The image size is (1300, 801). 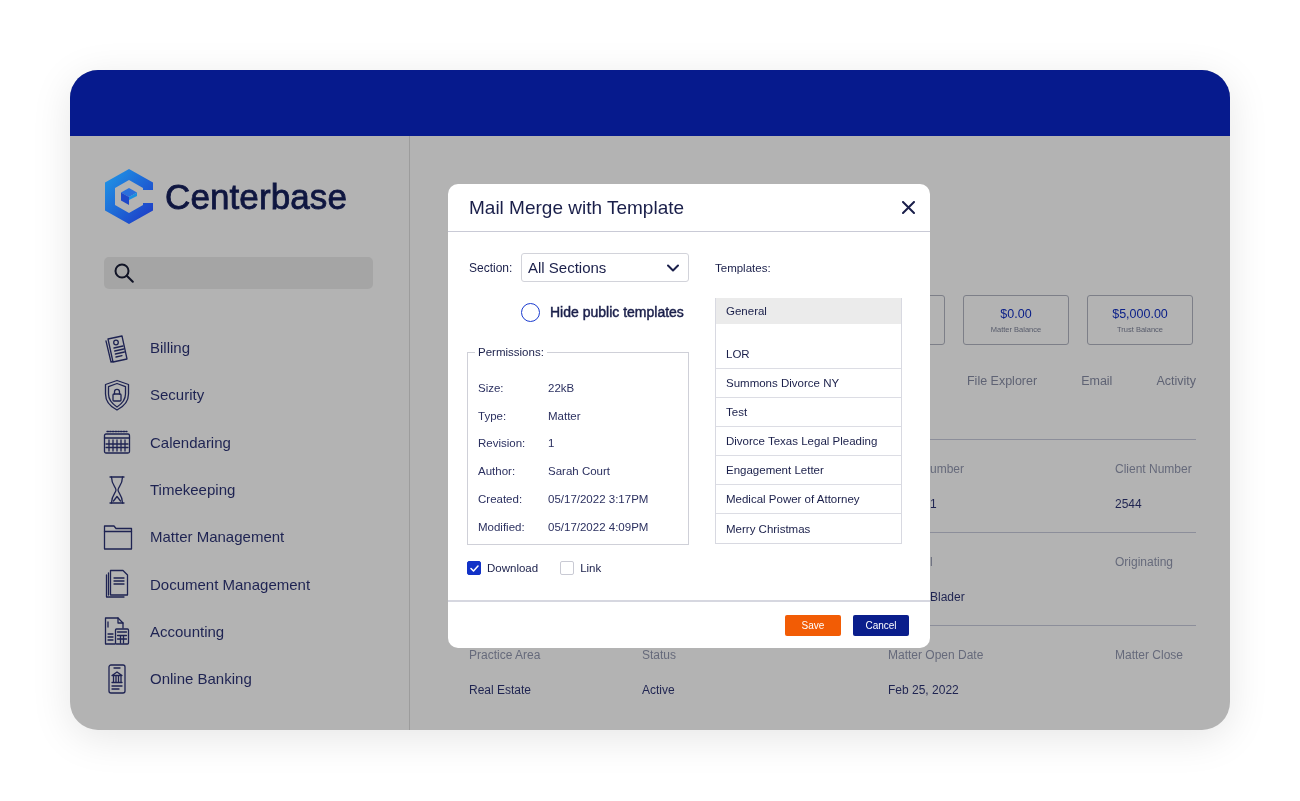 What do you see at coordinates (605, 267) in the screenshot?
I see `section-dropdown: All Sections` at bounding box center [605, 267].